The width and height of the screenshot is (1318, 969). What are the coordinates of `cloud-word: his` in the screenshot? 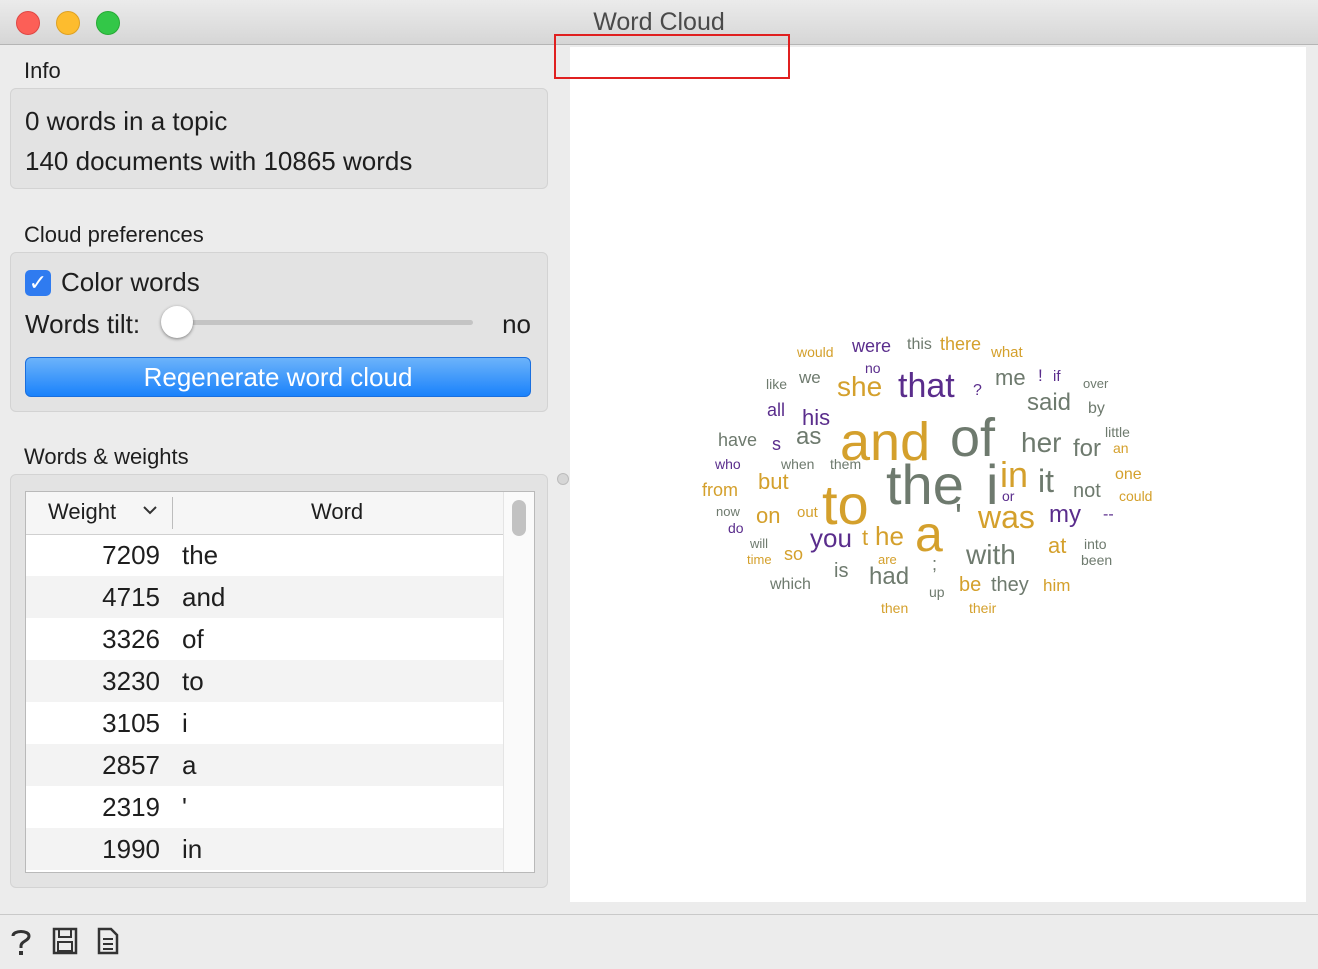 It's located at (816, 417).